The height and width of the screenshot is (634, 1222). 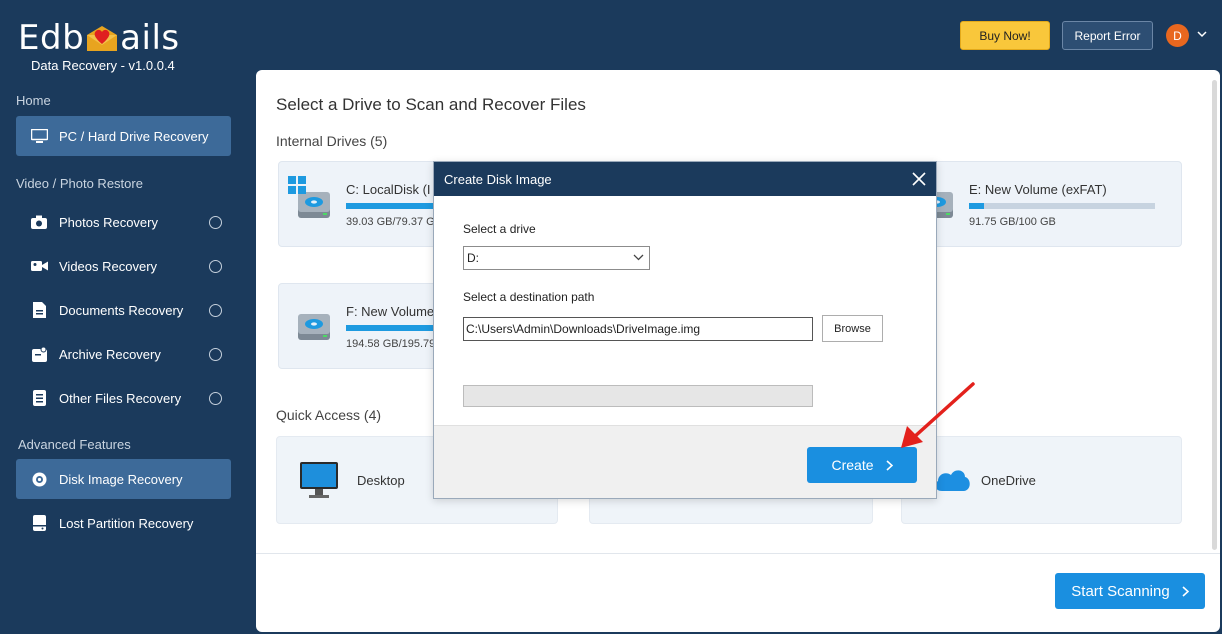 I want to click on sidebar-item-label: PC / Hard Drive Recovery, so click(x=134, y=136).